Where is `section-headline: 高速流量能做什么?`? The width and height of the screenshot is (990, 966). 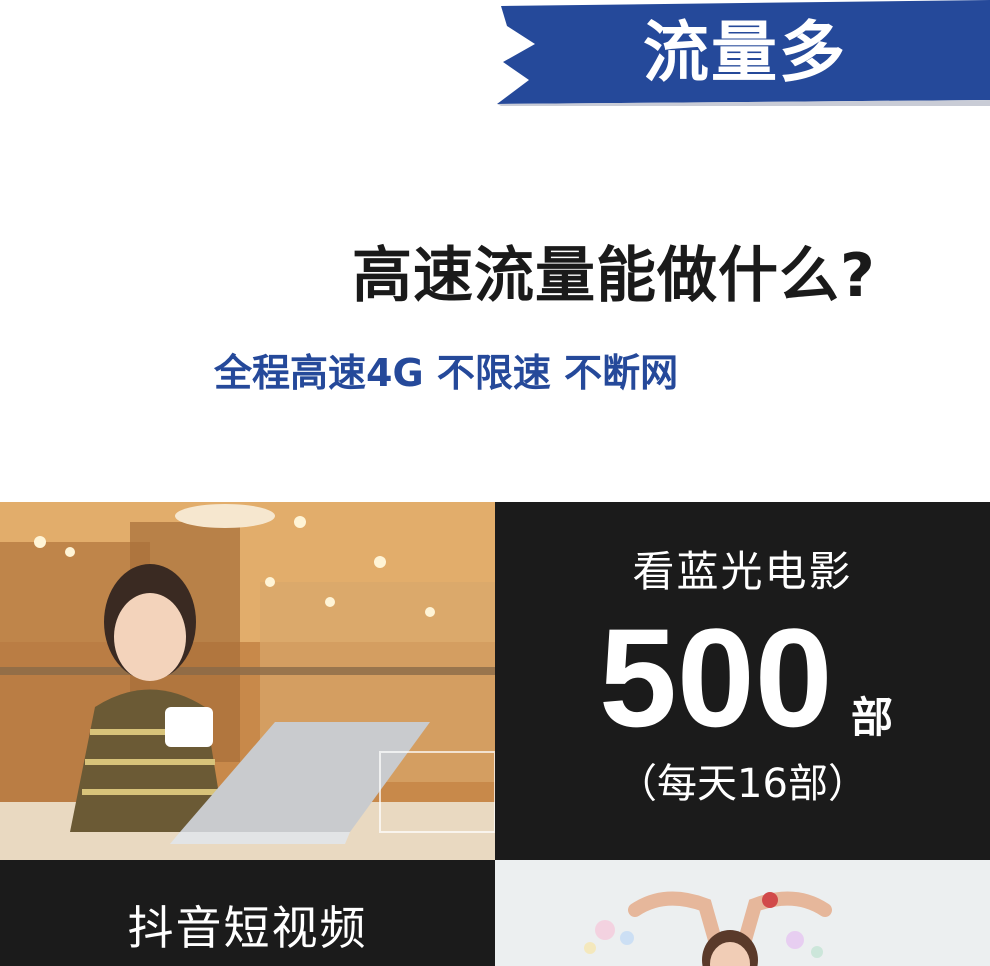
section-headline: 高速流量能做什么? is located at coordinates (614, 276).